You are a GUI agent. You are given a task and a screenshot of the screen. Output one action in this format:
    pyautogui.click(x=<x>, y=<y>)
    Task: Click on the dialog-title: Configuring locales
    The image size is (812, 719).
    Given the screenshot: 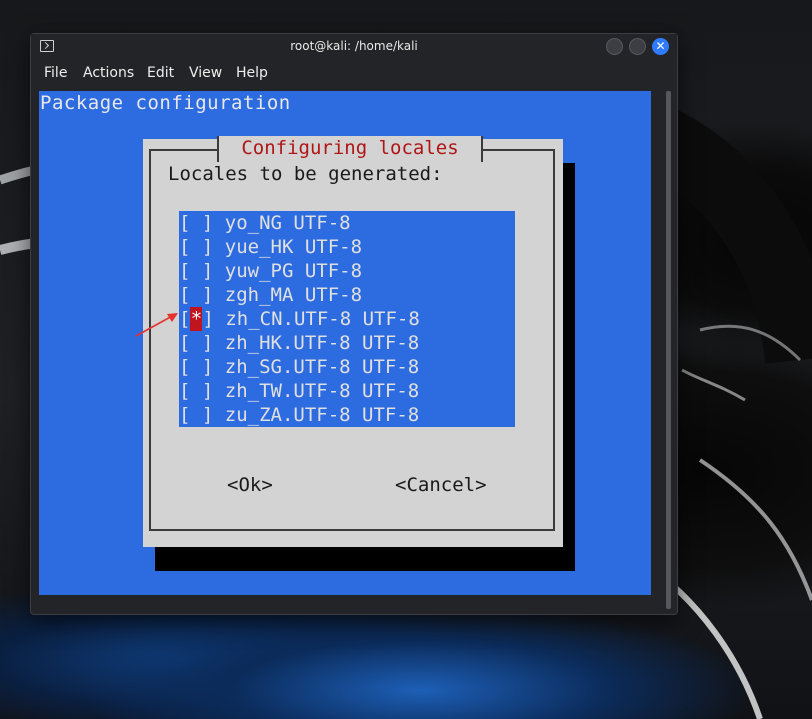 What is the action you would take?
    pyautogui.click(x=350, y=149)
    